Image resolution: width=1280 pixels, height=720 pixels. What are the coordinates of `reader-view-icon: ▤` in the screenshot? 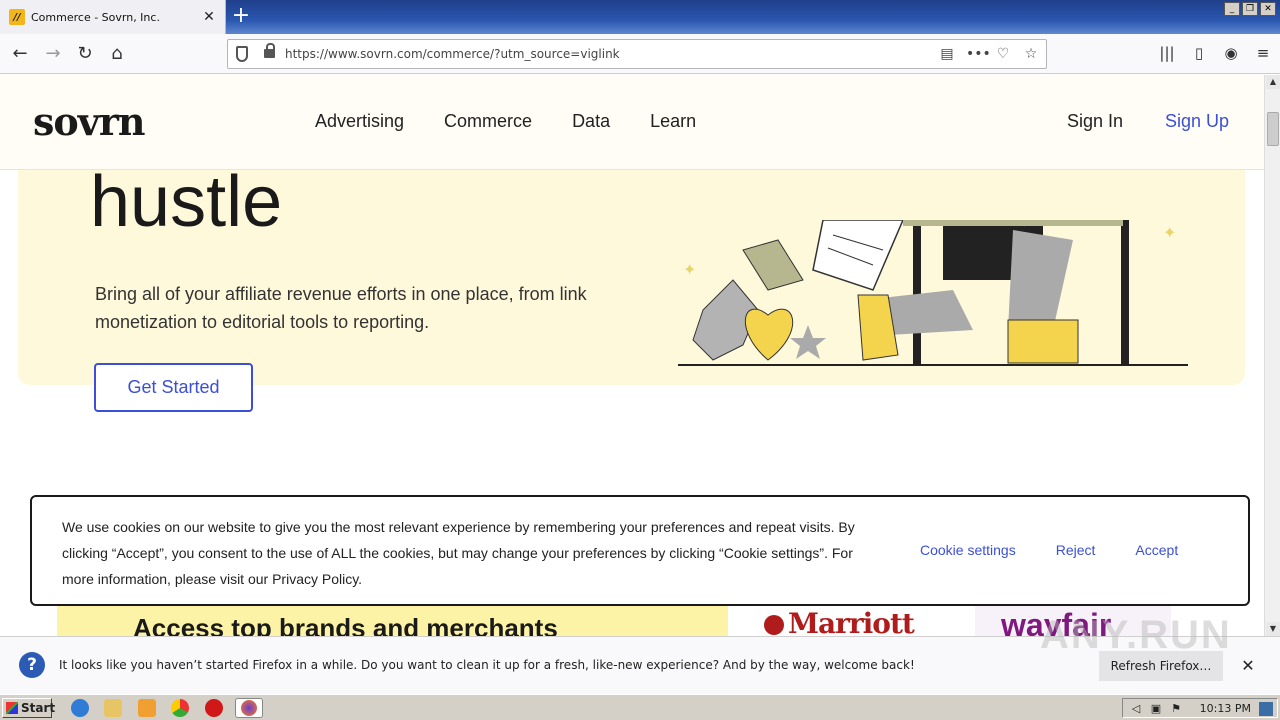 It's located at (947, 54).